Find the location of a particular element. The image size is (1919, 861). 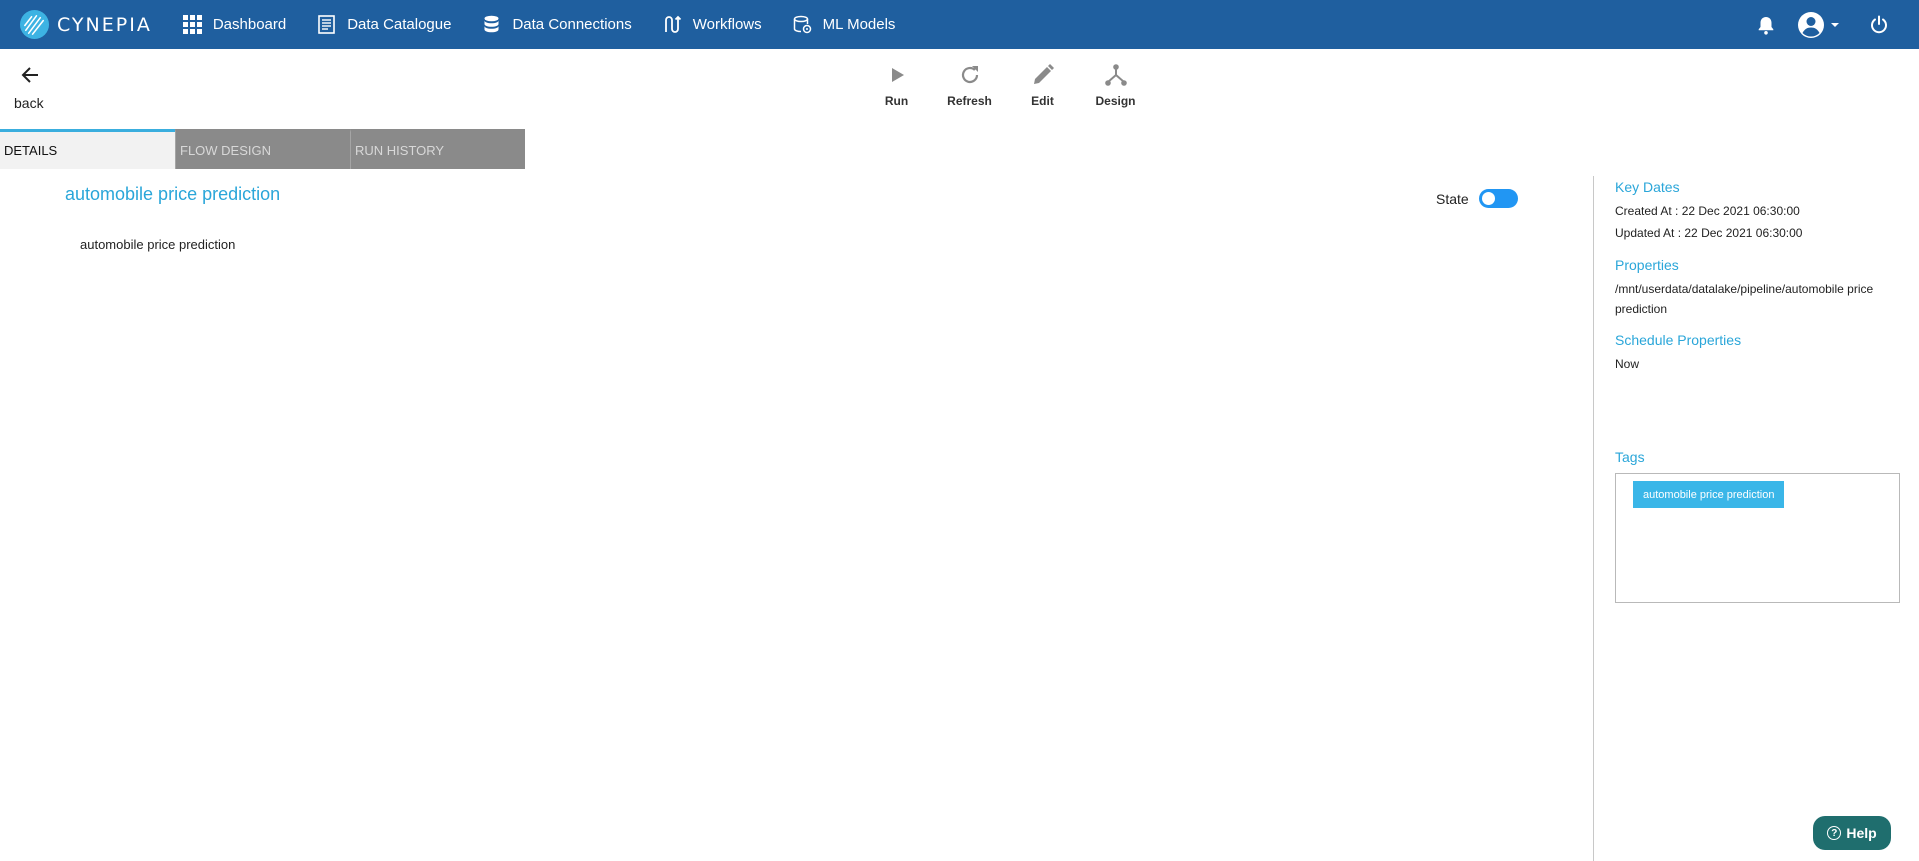

state-toggle is located at coordinates (1498, 198).